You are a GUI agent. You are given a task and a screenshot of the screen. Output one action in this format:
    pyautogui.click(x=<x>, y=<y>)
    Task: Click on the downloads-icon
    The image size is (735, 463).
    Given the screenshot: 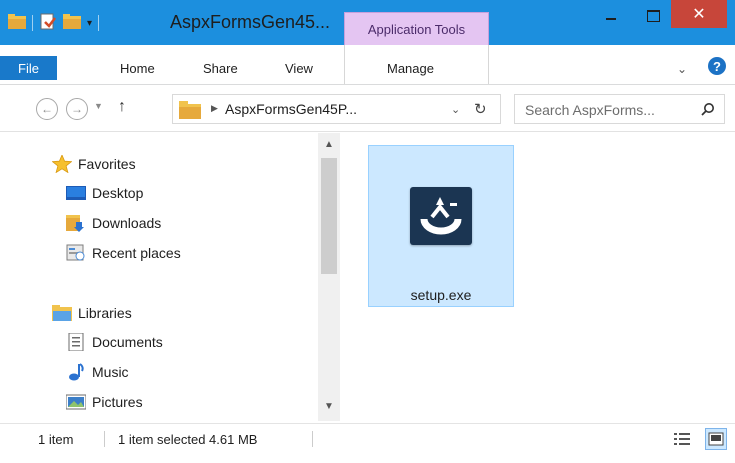 What is the action you would take?
    pyautogui.click(x=76, y=223)
    